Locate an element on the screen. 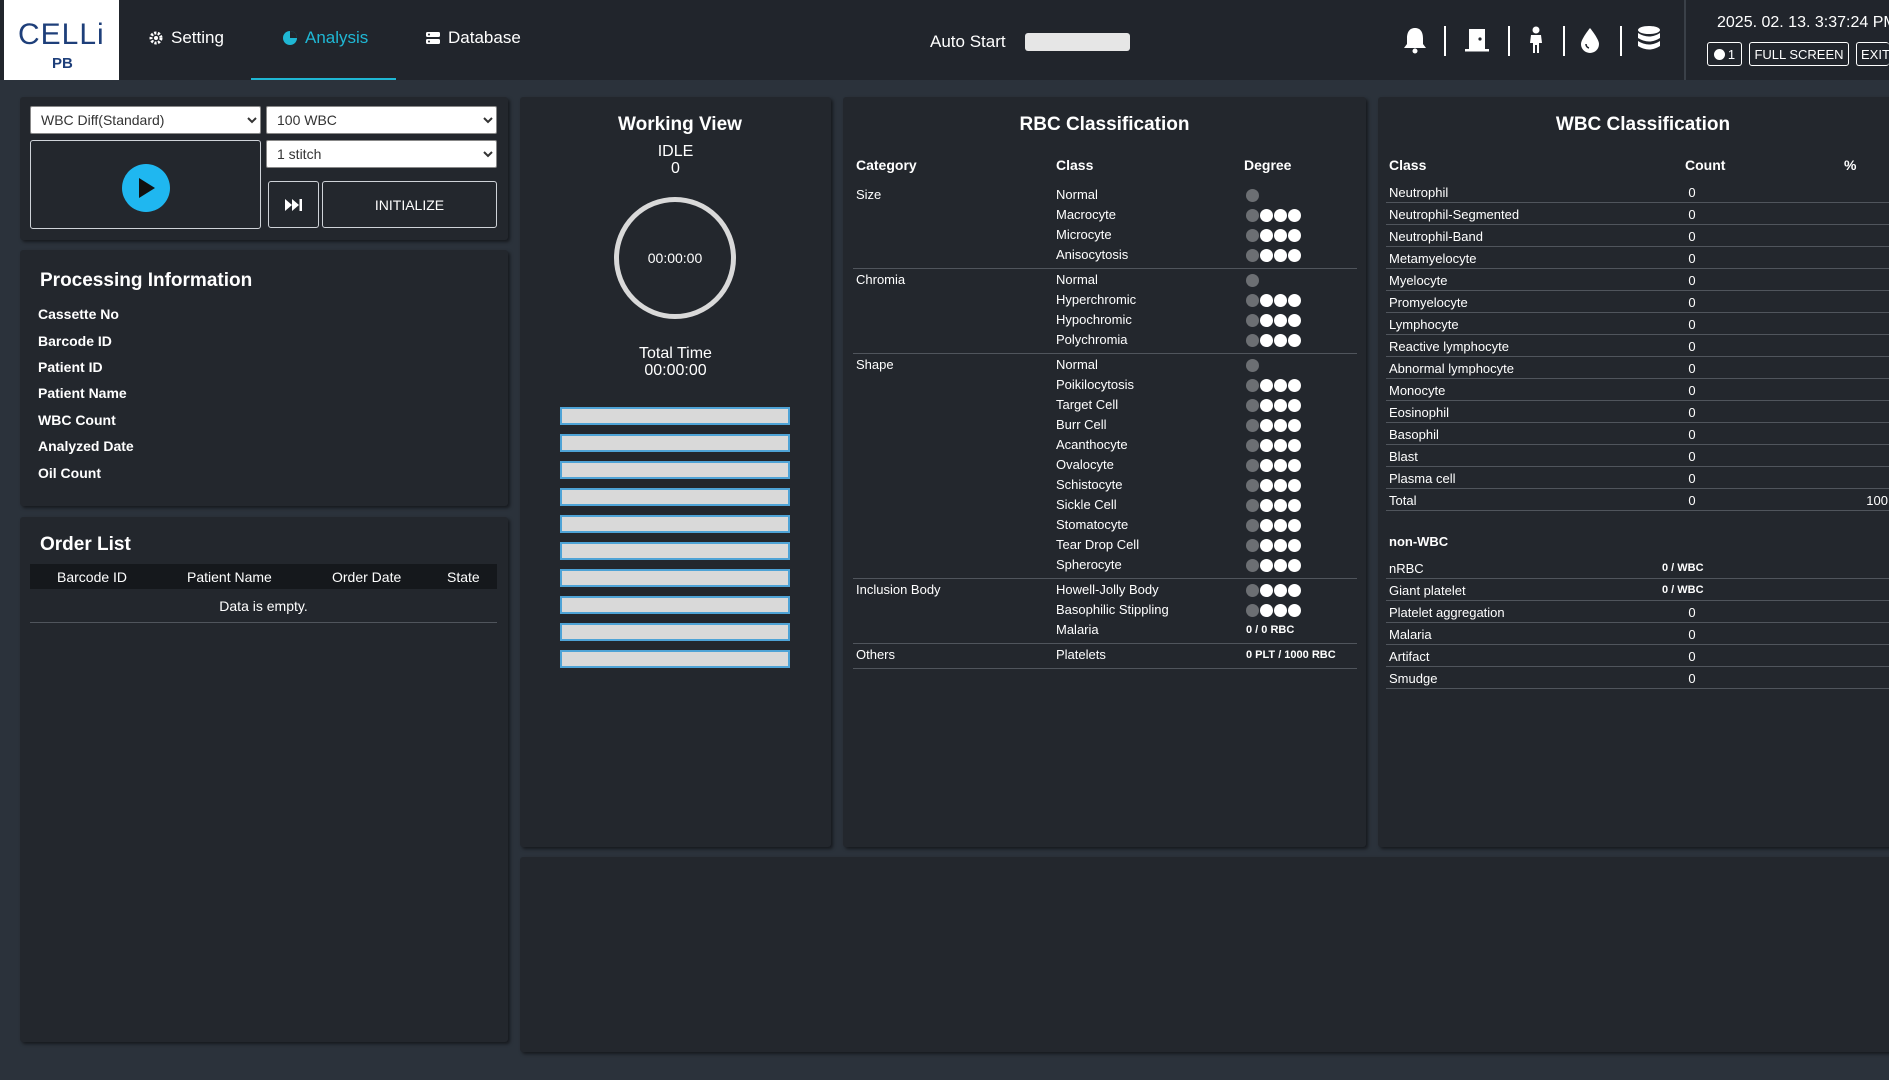  database-stack-icon is located at coordinates (1649, 40).